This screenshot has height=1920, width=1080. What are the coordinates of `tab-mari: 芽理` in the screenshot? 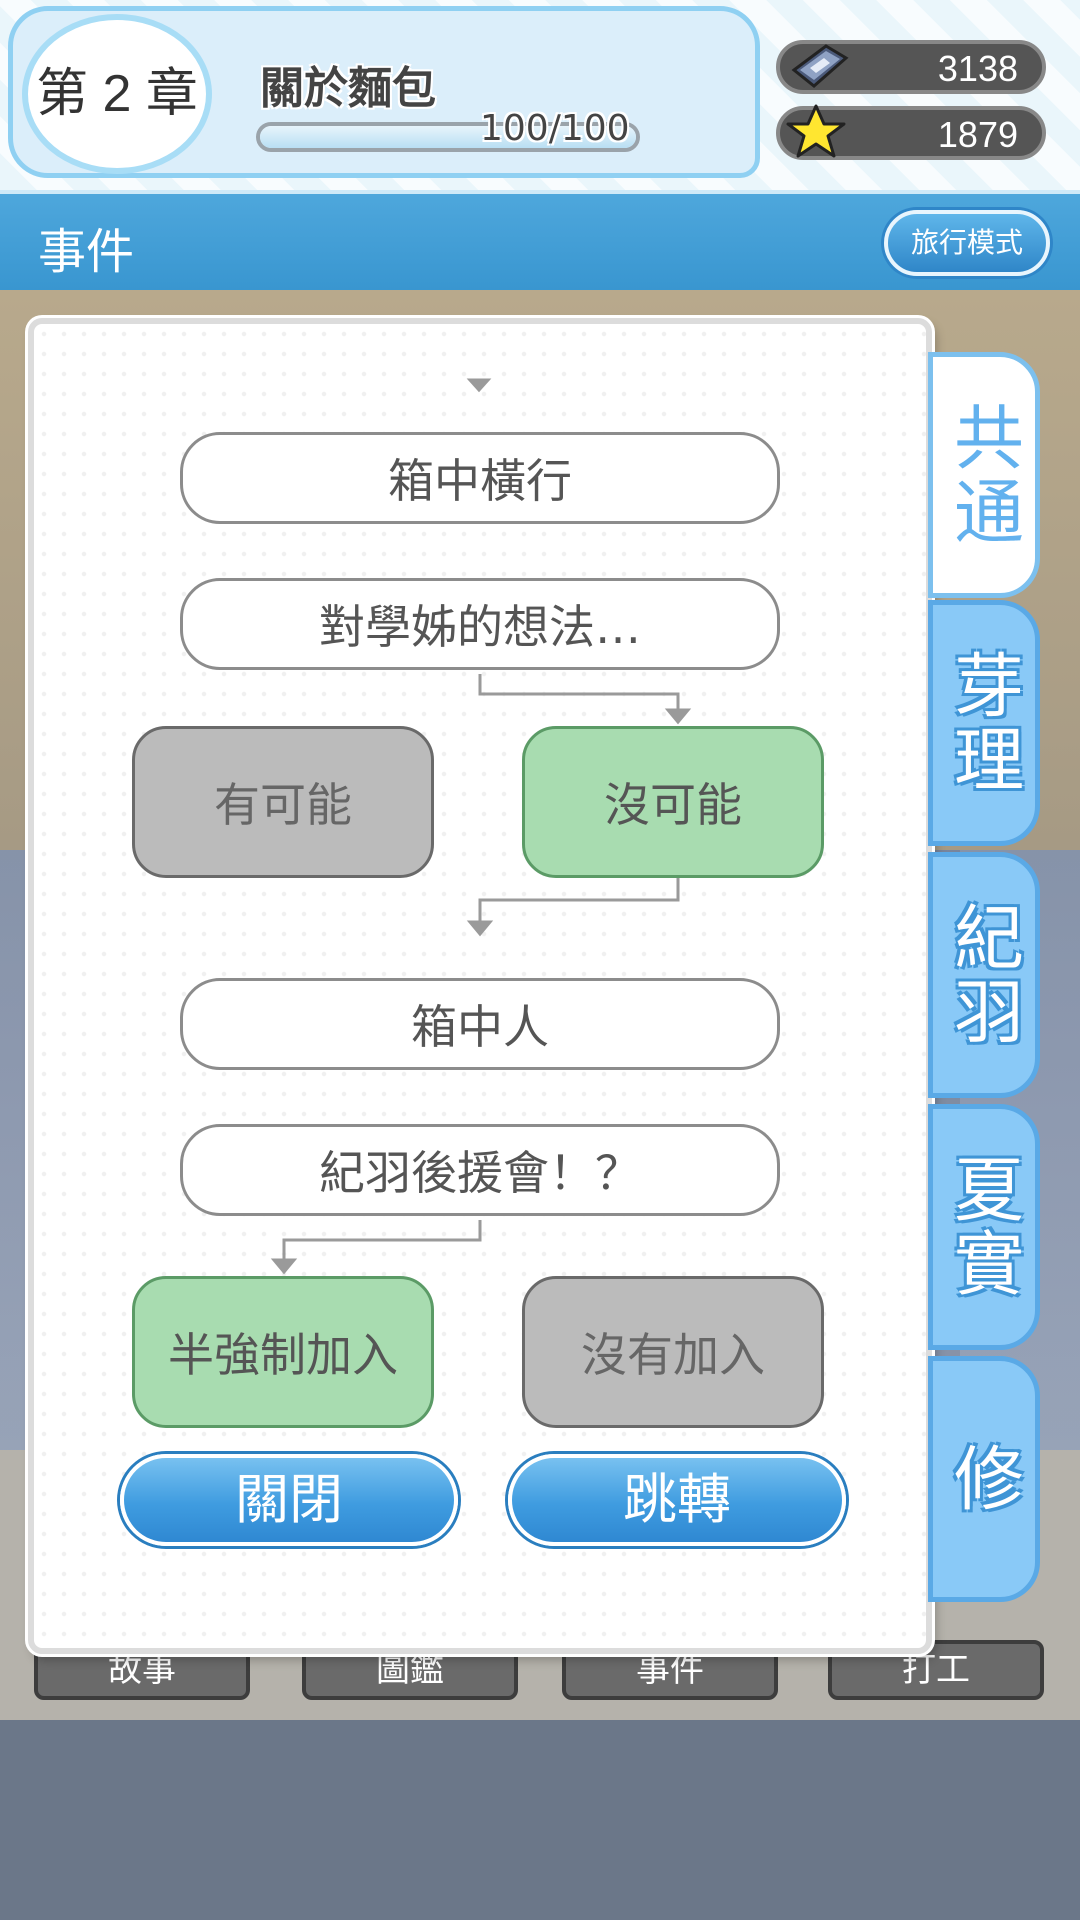 It's located at (984, 723).